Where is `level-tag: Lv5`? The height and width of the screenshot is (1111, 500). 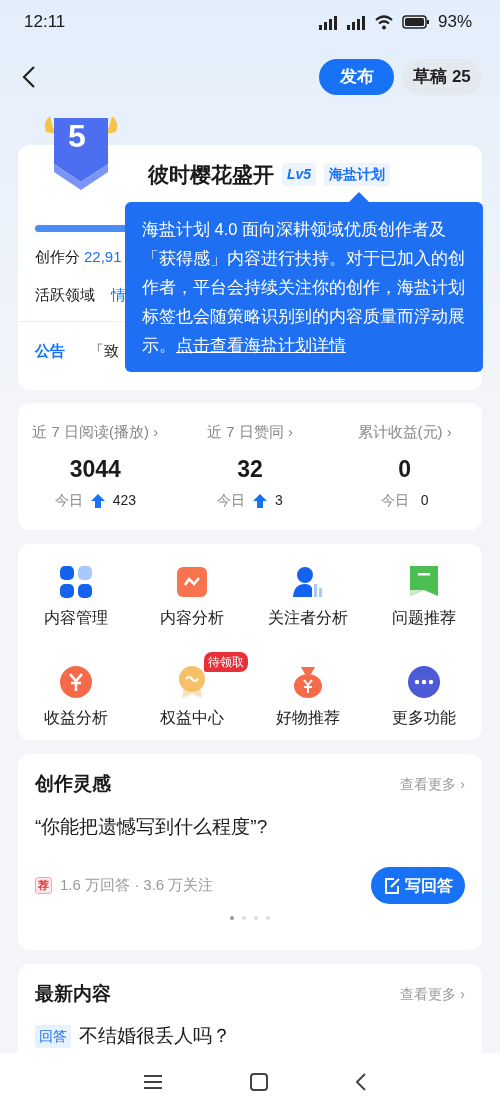
level-tag: Lv5 is located at coordinates (299, 175).